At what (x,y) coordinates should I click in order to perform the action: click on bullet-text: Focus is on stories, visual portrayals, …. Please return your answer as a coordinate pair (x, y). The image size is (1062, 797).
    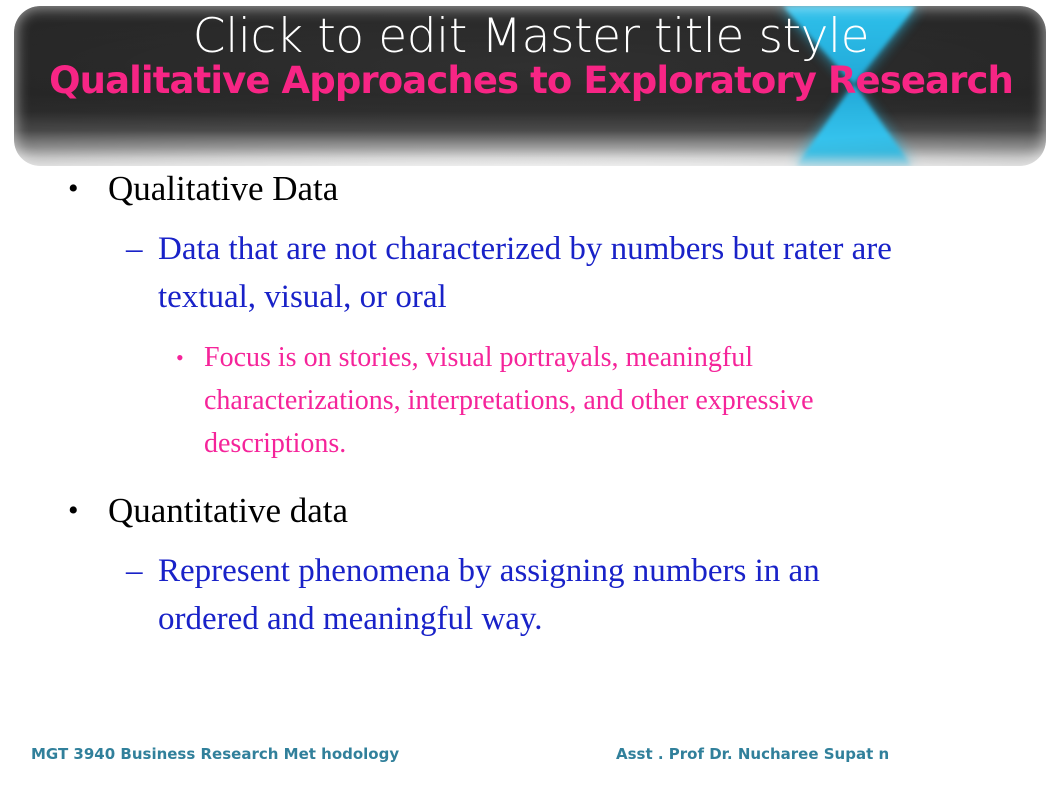
    Looking at the image, I should click on (509, 400).